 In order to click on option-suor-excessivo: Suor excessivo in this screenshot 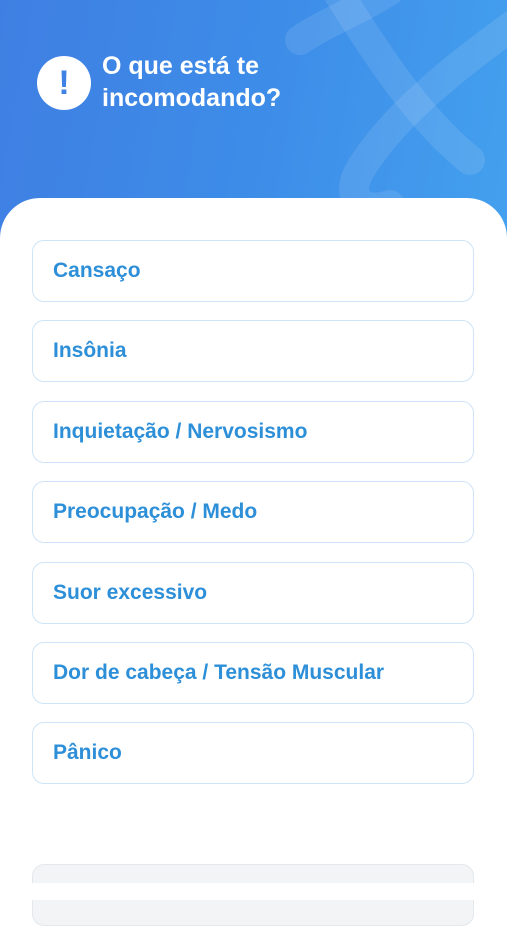, I will do `click(253, 593)`.